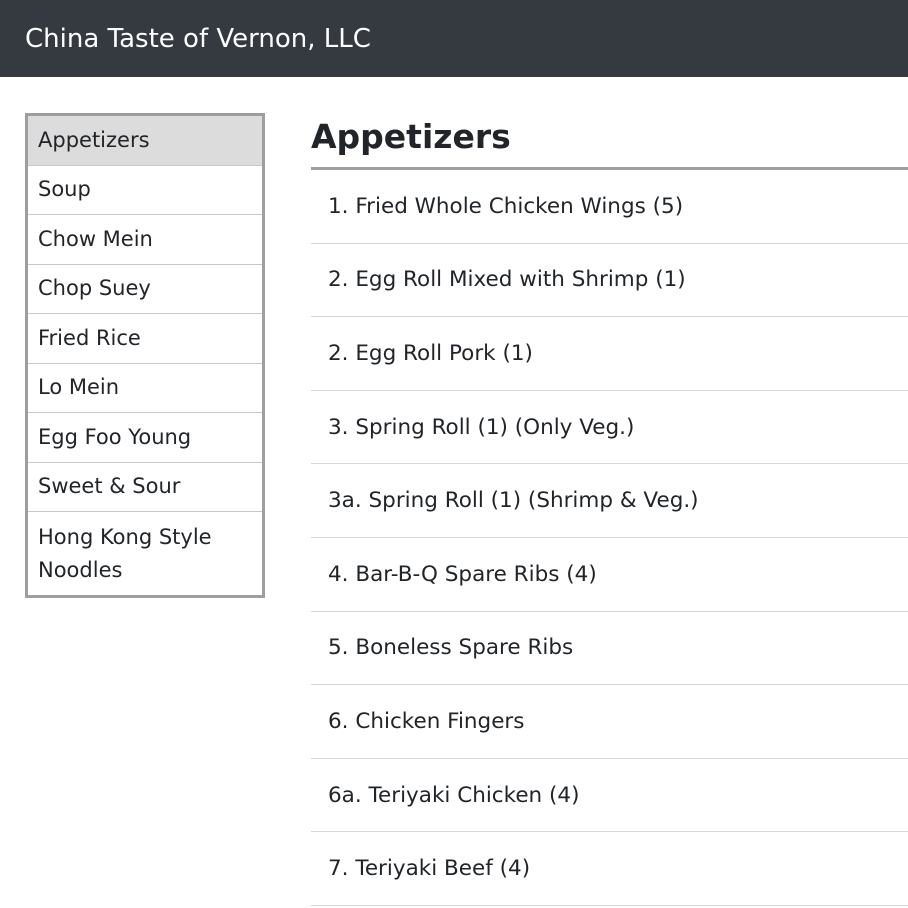 This screenshot has height=908, width=908. Describe the element at coordinates (145, 388) in the screenshot. I see `sidebar-item-lo-mein: Lo Mein` at that location.